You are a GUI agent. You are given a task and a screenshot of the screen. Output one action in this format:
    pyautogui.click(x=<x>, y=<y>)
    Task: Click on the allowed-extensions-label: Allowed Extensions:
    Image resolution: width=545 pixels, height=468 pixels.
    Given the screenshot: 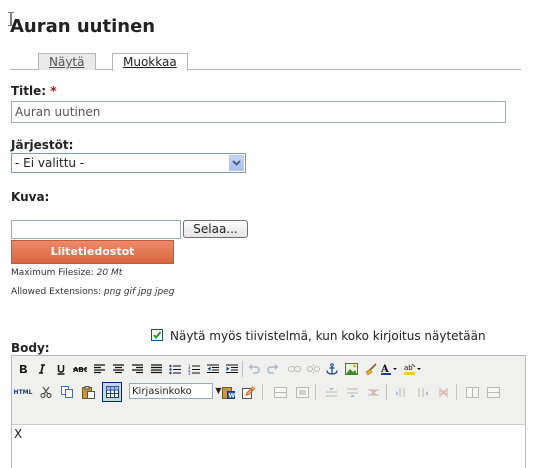 What is the action you would take?
    pyautogui.click(x=56, y=292)
    